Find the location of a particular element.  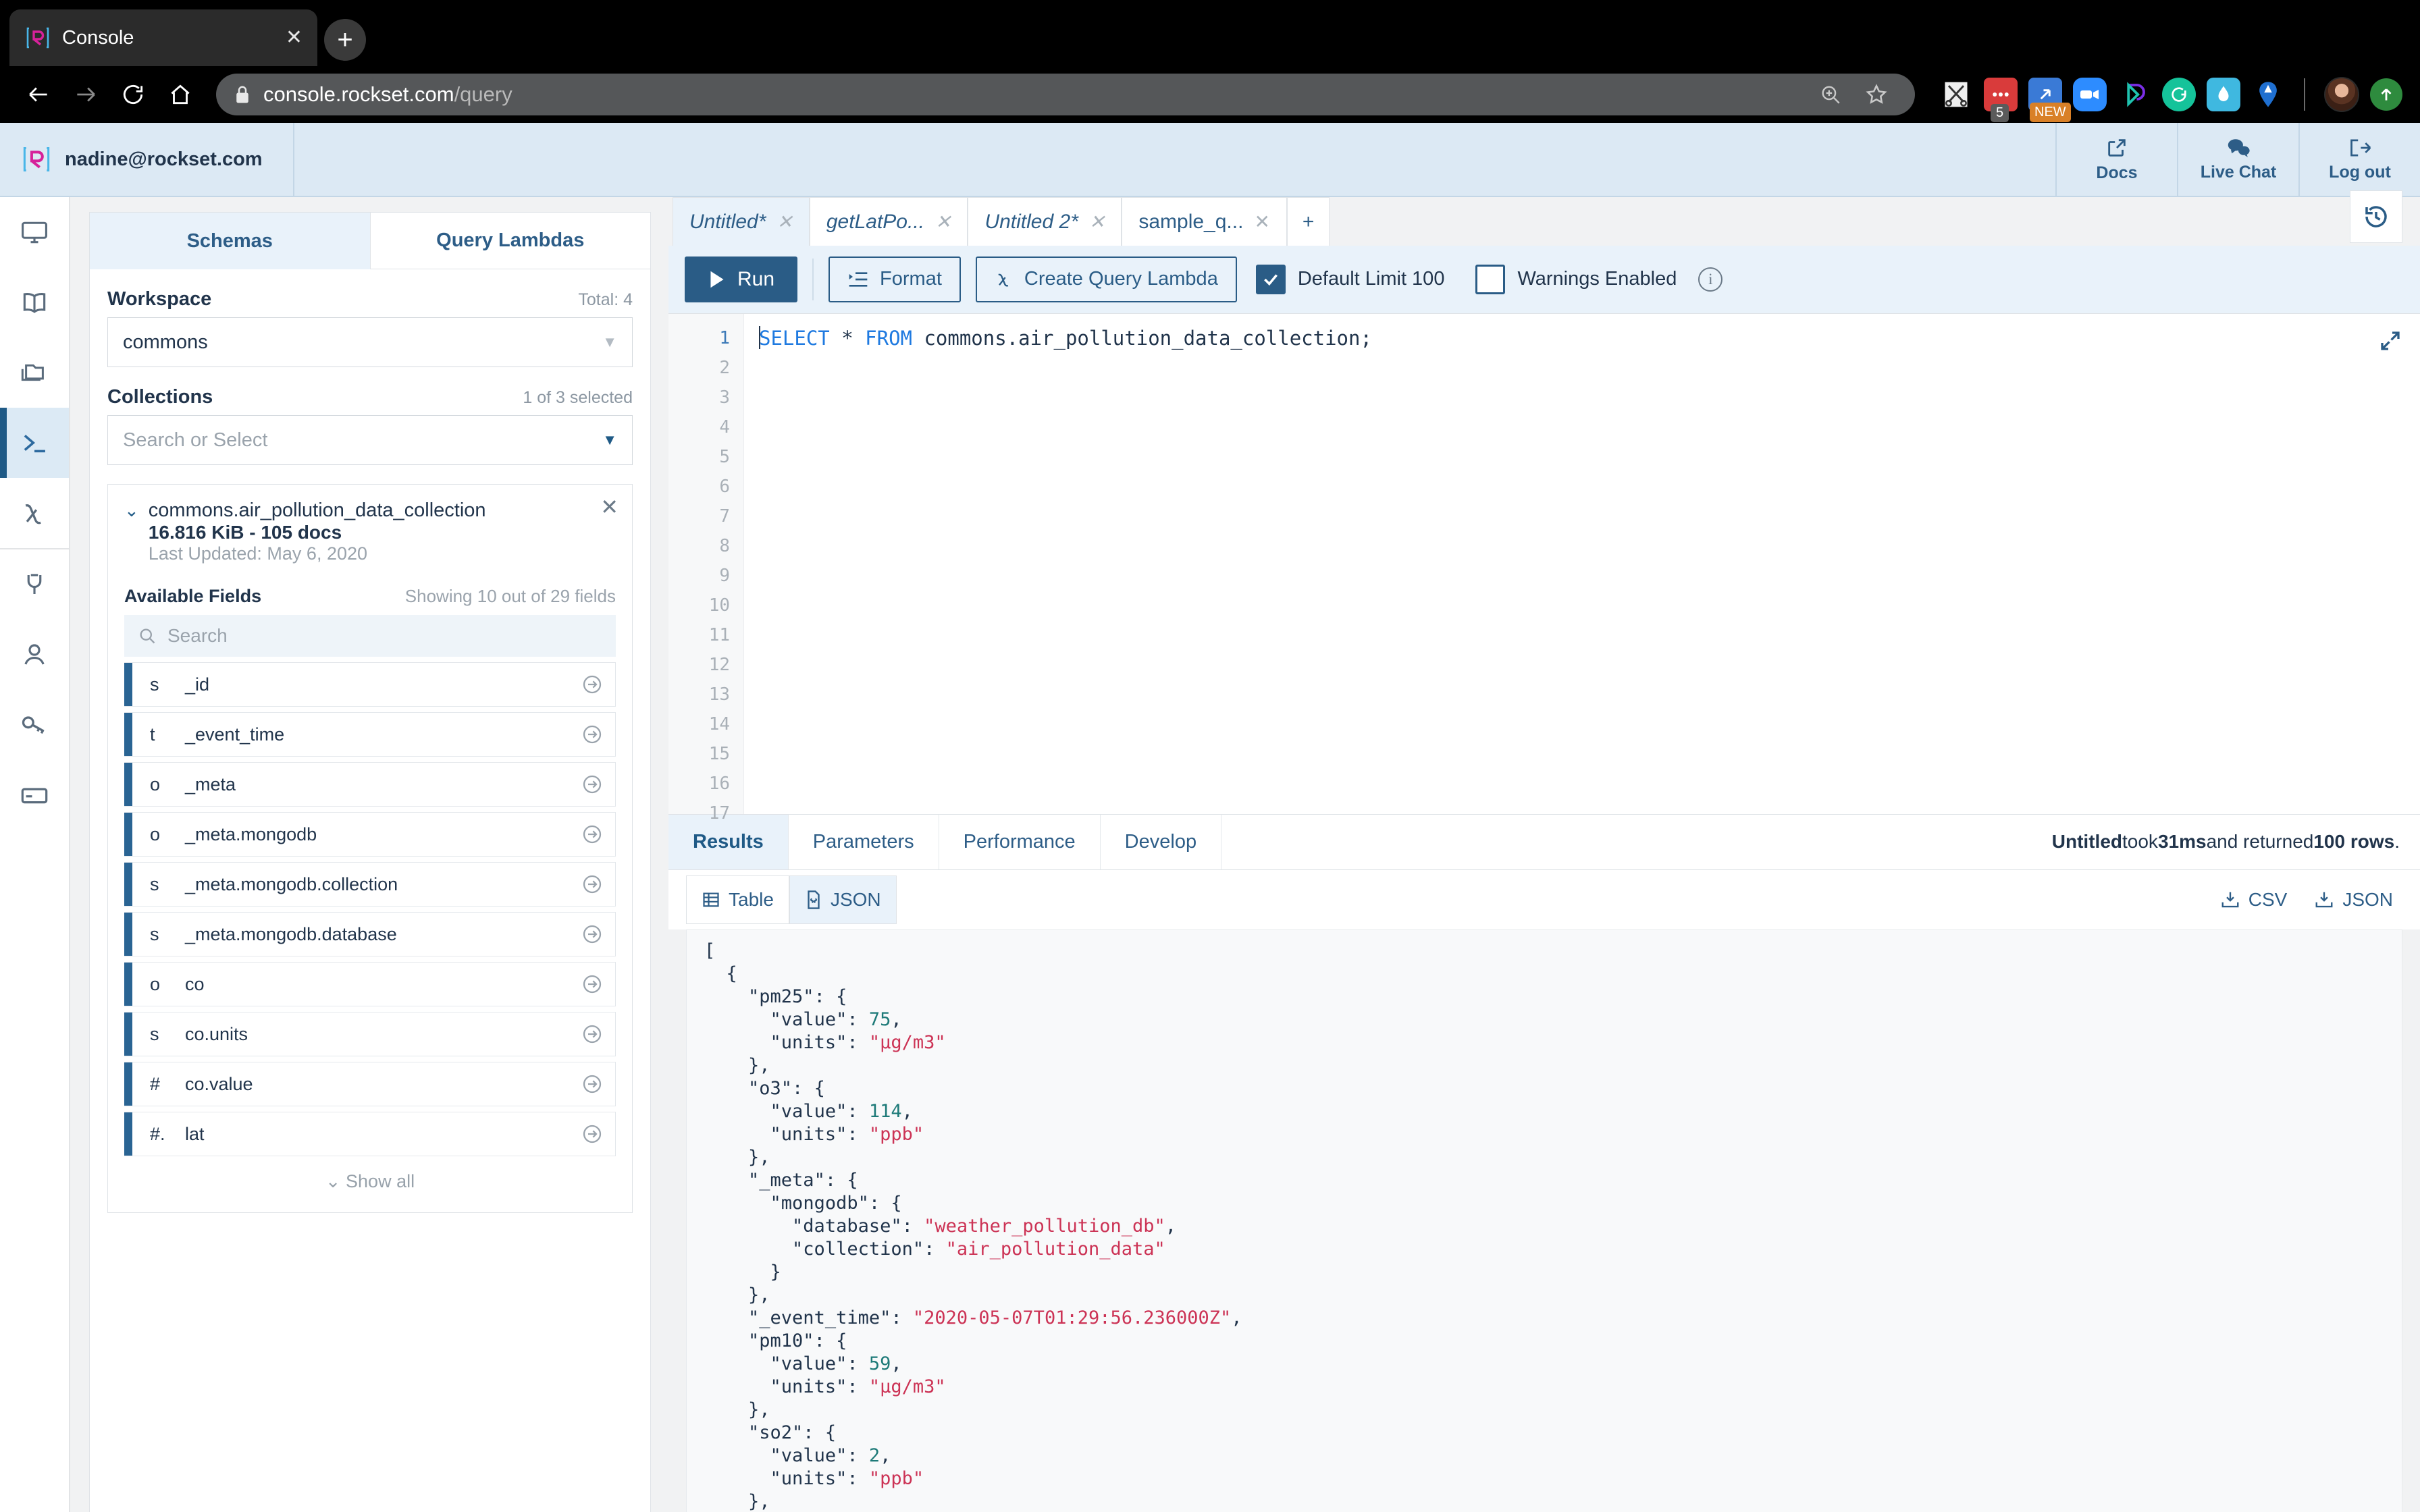

default-limit-toggle: Default Limit 100 is located at coordinates (1349, 279).